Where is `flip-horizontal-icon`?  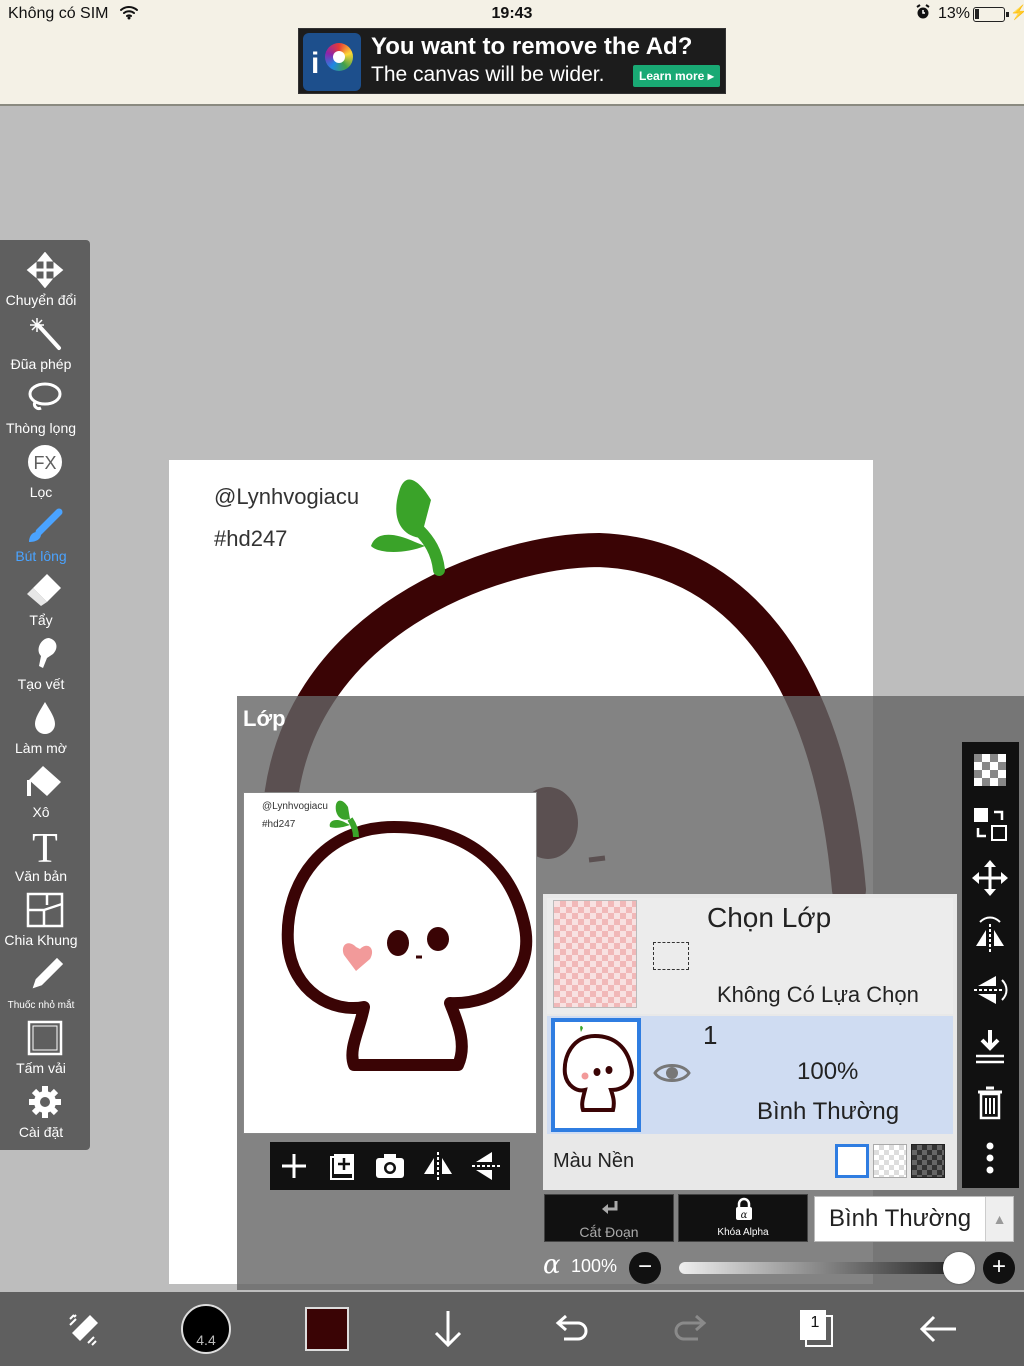 flip-horizontal-icon is located at coordinates (438, 1166).